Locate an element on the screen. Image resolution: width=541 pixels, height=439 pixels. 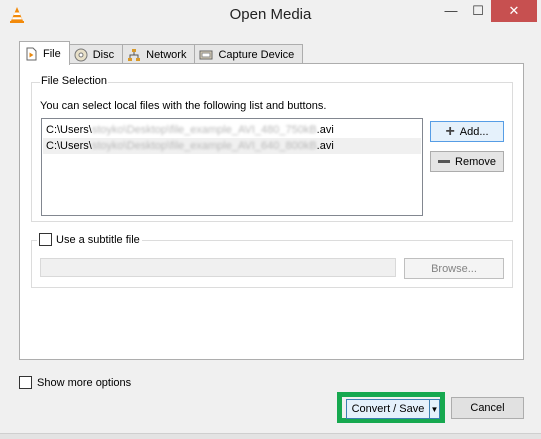
capture-device-icon is located at coordinates (206, 55).